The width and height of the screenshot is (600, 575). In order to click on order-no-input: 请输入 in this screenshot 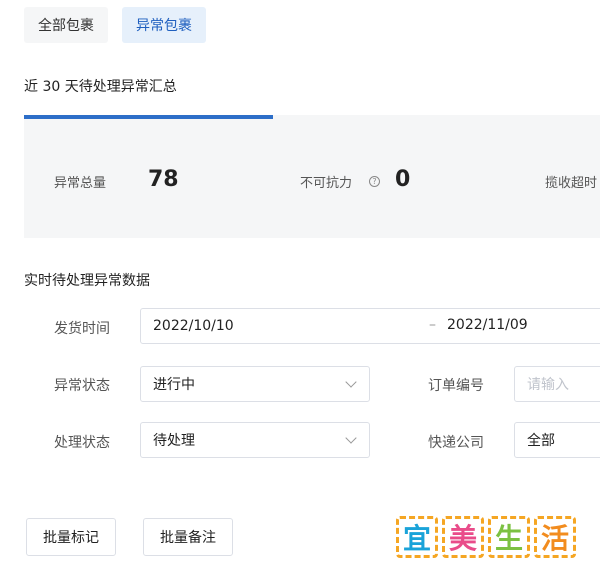, I will do `click(557, 384)`.